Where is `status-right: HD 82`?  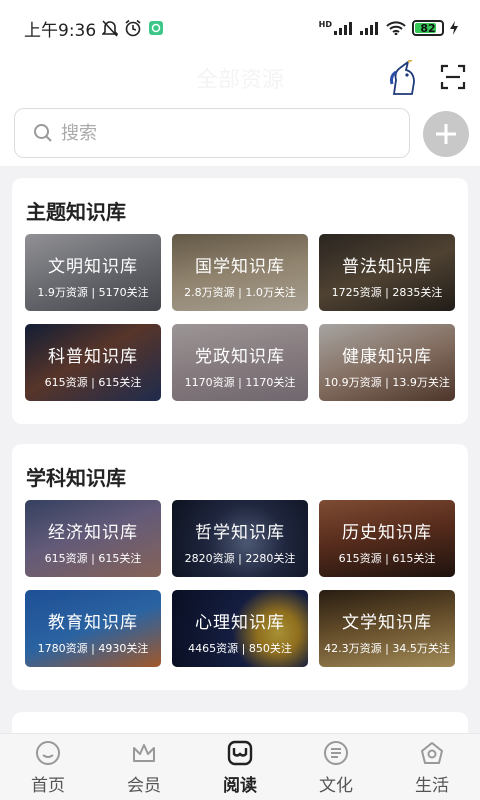 status-right: HD 82 is located at coordinates (388, 28).